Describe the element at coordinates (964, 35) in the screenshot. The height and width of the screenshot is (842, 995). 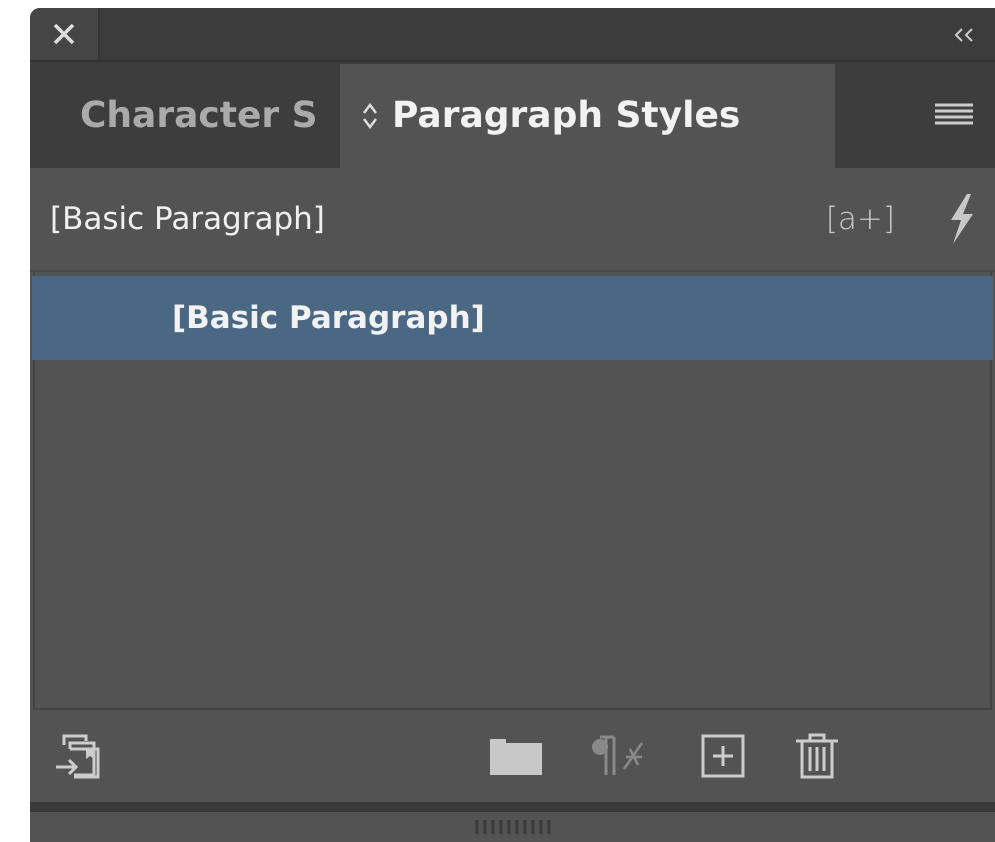
I see `double-chevron-icon` at that location.